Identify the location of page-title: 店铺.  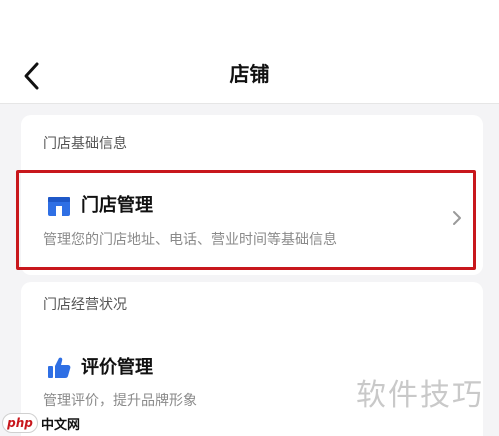
(249, 74).